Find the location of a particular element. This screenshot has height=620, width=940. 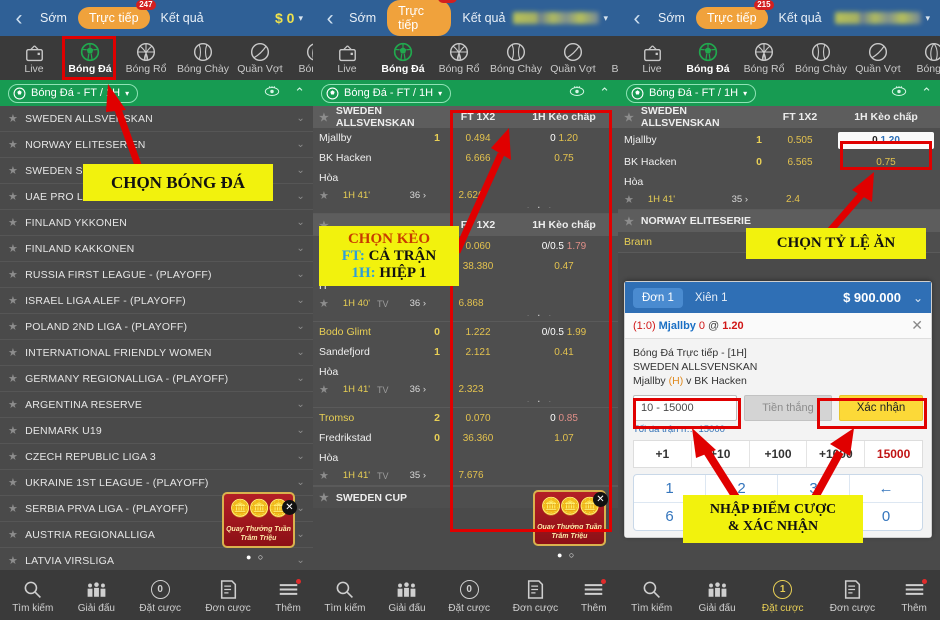

promo-close-icon: ✕ is located at coordinates (600, 499).